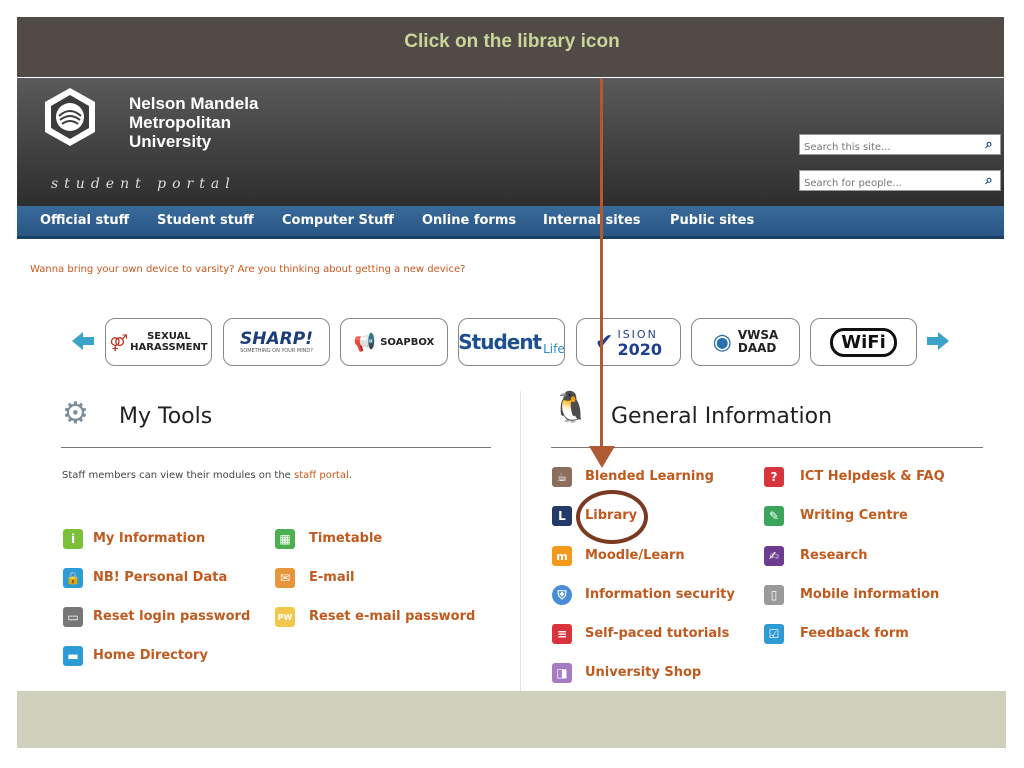 The width and height of the screenshot is (1024, 768). I want to click on blended-learning-link: Blended Learning, so click(649, 476).